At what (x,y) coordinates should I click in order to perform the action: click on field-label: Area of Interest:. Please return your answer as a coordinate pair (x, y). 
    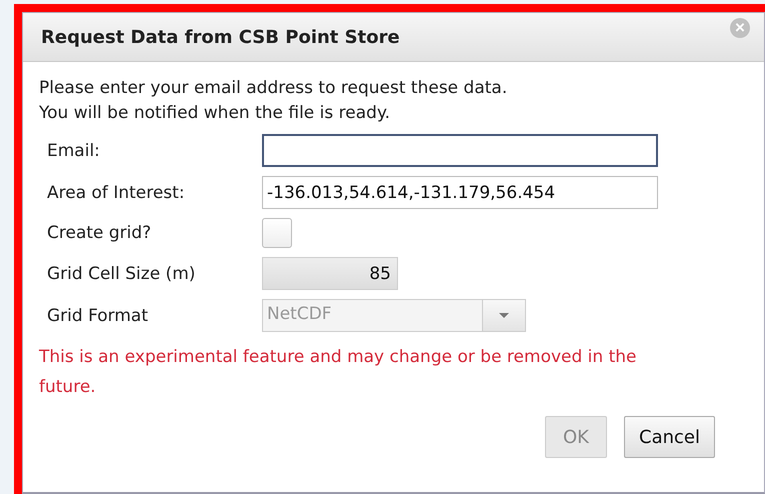
    Looking at the image, I should click on (116, 192).